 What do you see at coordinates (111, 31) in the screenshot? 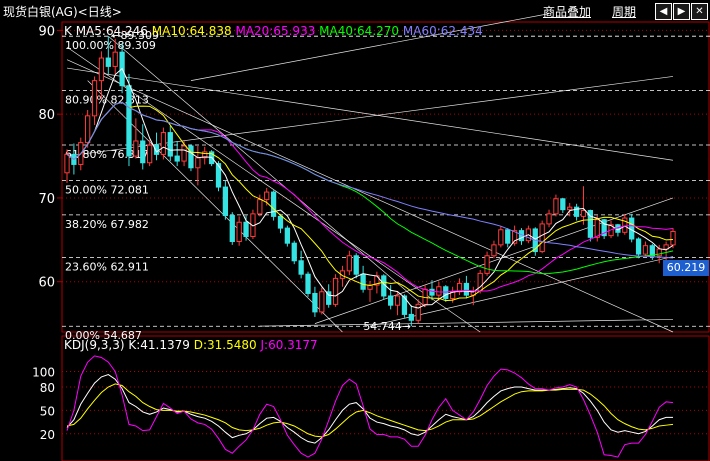
I see `ma5-label: MA5:64.246` at bounding box center [111, 31].